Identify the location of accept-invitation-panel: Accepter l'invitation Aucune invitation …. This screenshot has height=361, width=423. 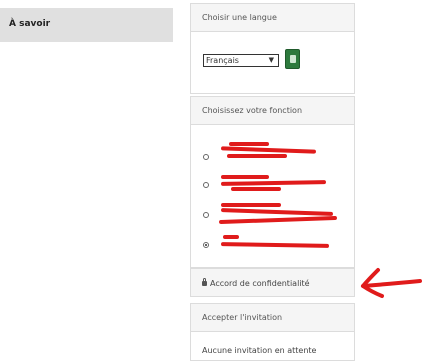
(272, 332).